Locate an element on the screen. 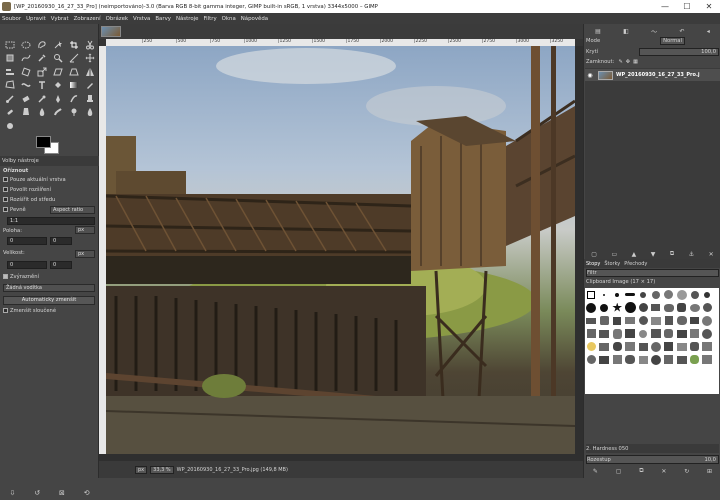  restore-options-icon: ↺ is located at coordinates (37, 493).